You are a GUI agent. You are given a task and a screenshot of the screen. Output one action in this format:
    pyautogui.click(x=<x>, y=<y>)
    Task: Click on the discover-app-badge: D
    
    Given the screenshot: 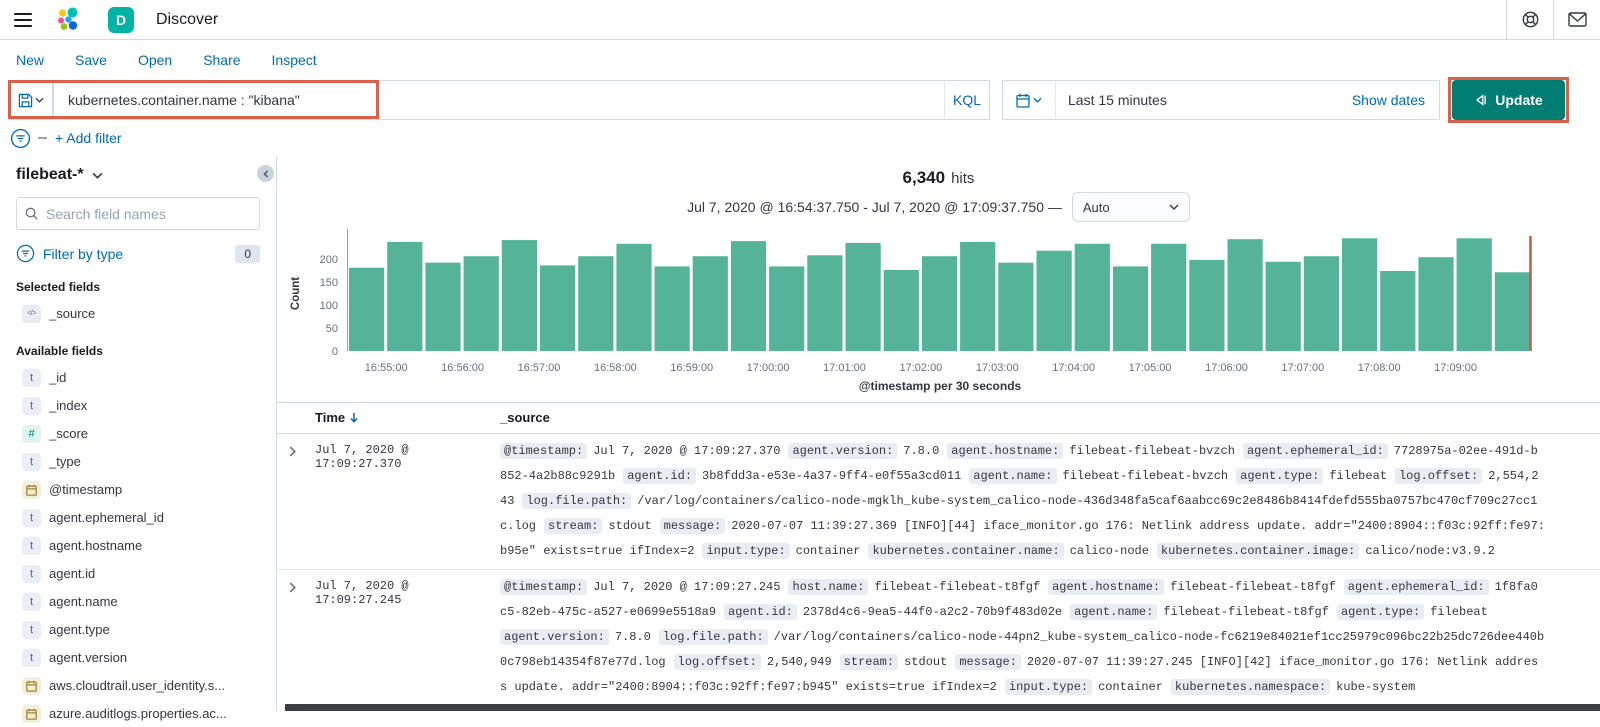 What is the action you would take?
    pyautogui.click(x=121, y=19)
    